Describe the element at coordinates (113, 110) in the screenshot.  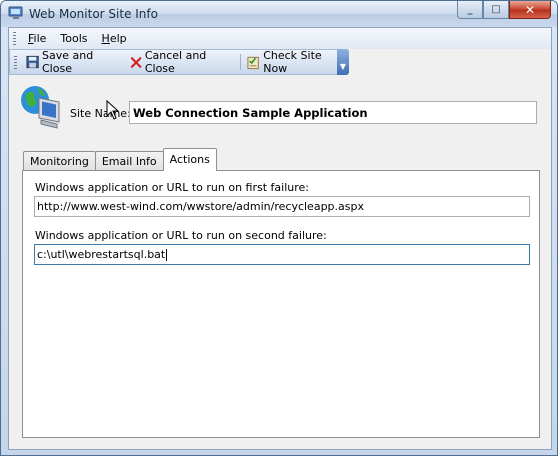
I see `mouse-pointer-icon` at that location.